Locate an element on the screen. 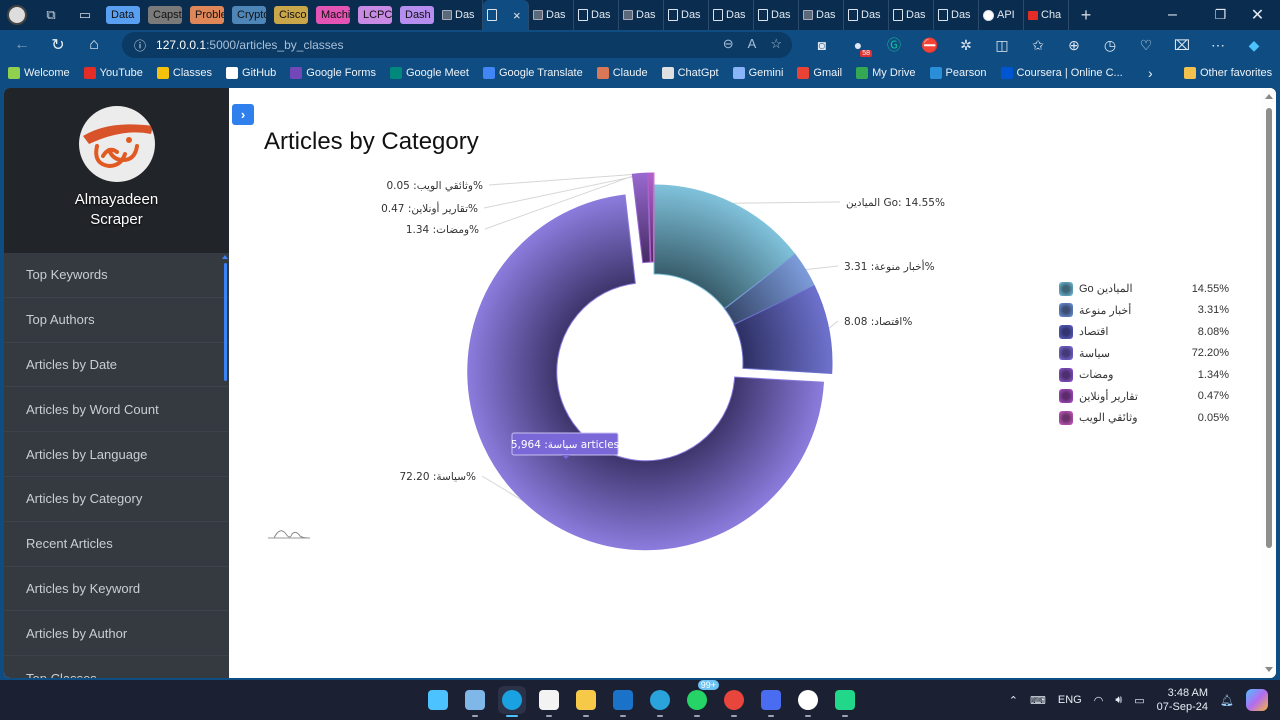 The height and width of the screenshot is (720, 1280). minimize-button: – is located at coordinates (1172, 15).